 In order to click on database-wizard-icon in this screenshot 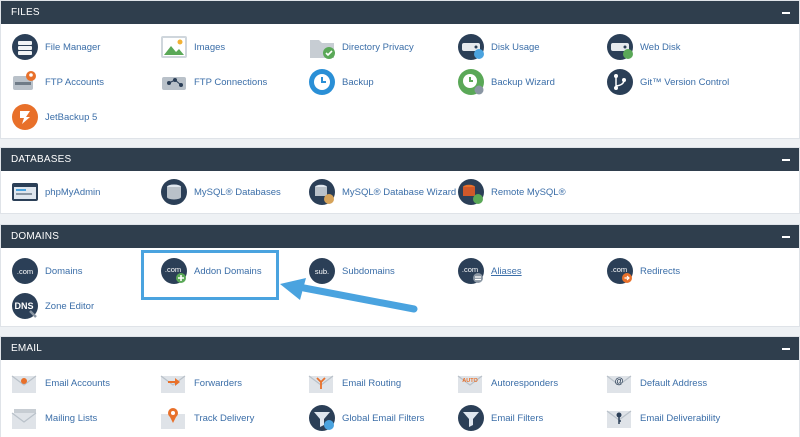, I will do `click(322, 192)`.